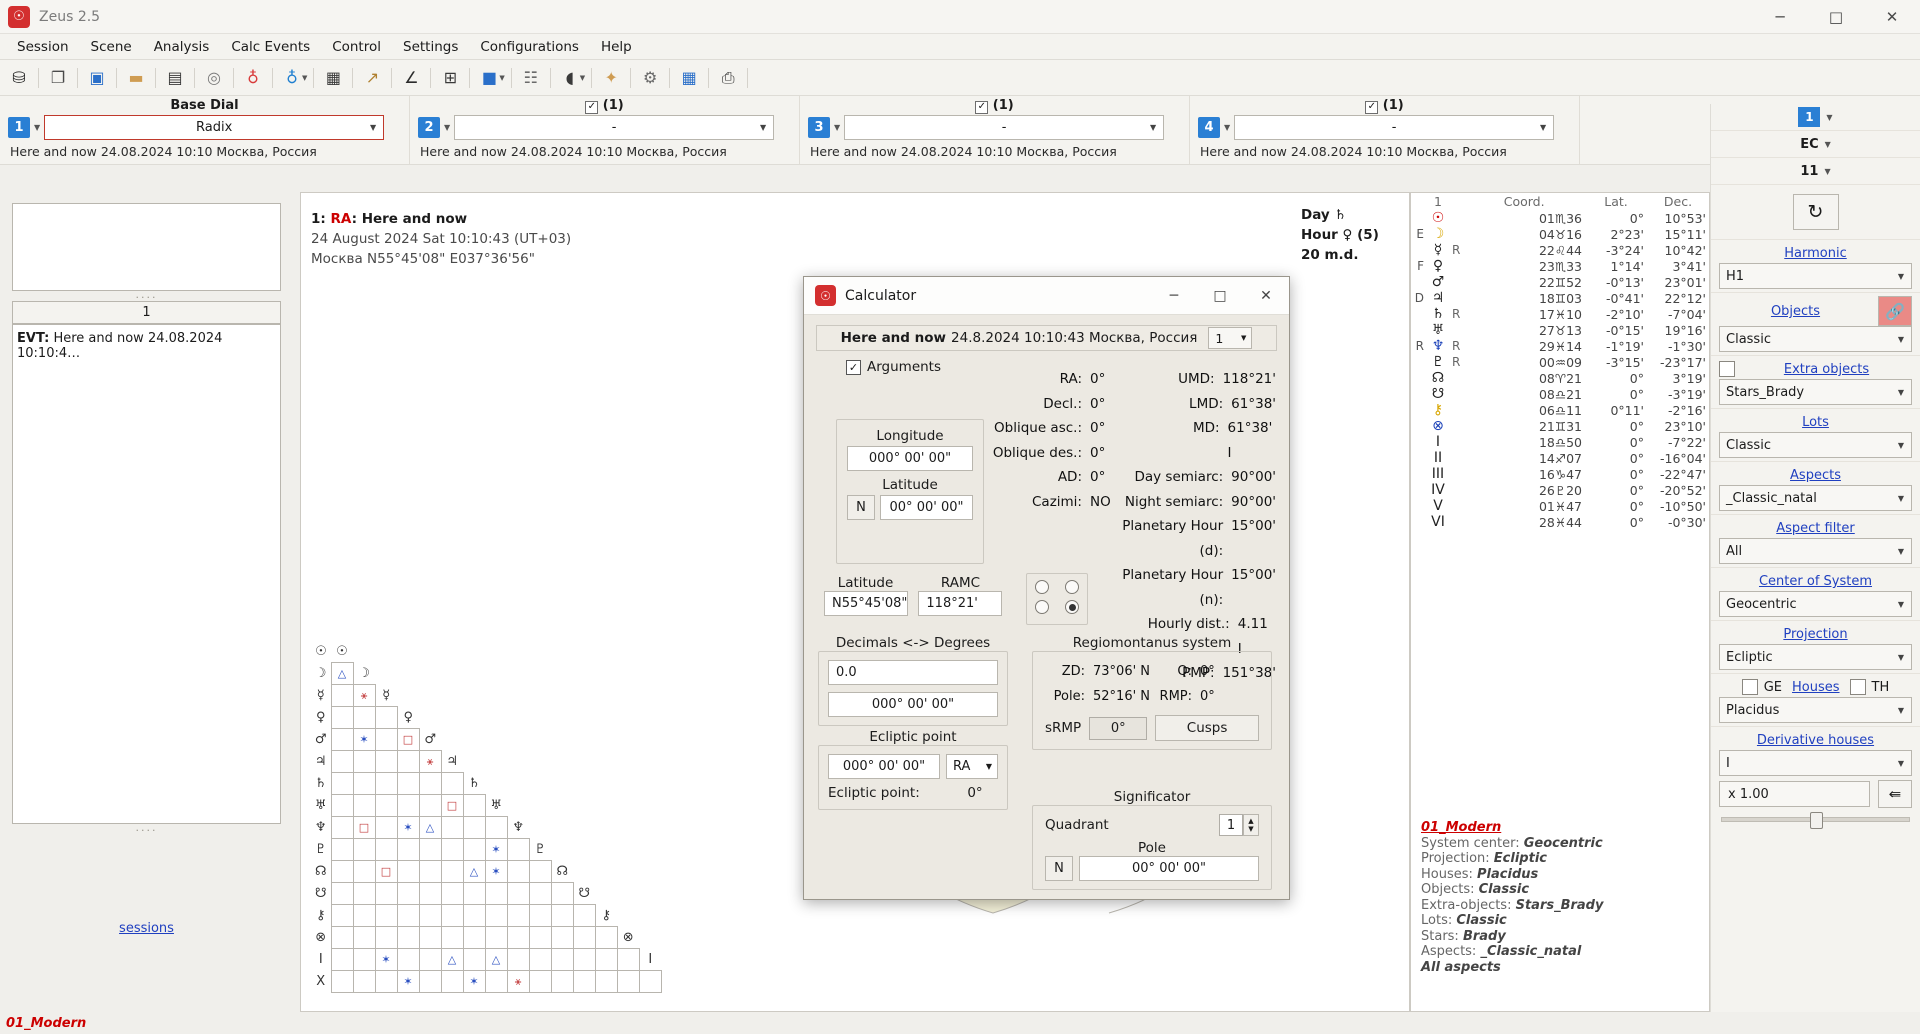 The width and height of the screenshot is (1920, 1034). What do you see at coordinates (214, 78) in the screenshot?
I see `target-dial-icon: ◎` at bounding box center [214, 78].